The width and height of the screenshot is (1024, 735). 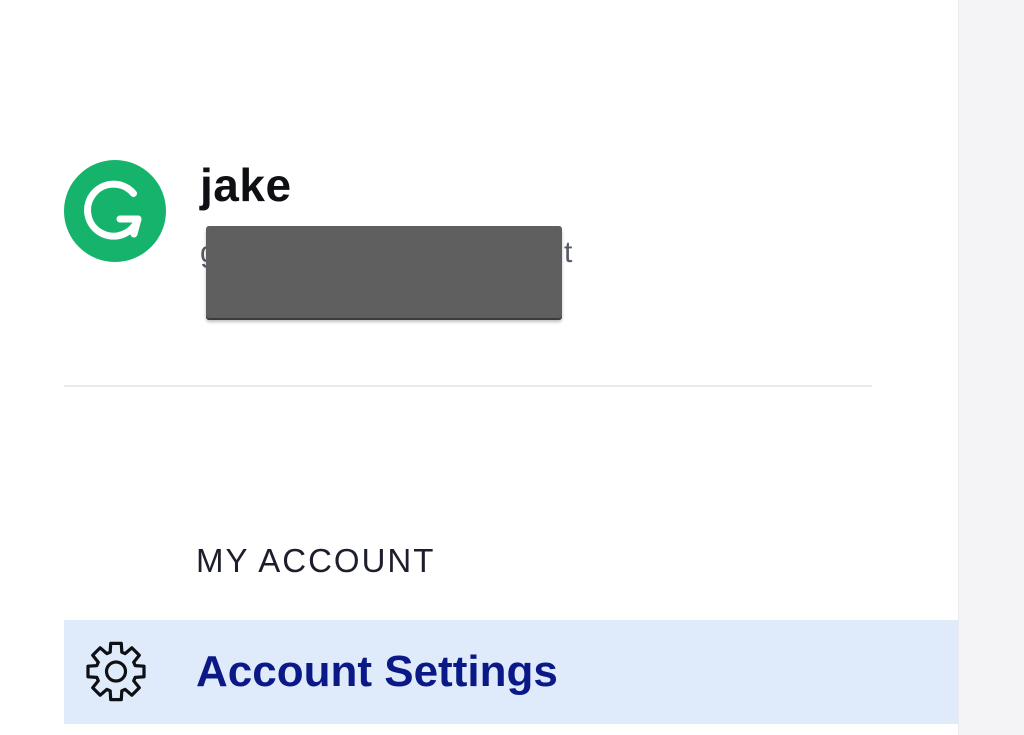 I want to click on nav-item-account-settings: Account Settings, so click(x=511, y=672).